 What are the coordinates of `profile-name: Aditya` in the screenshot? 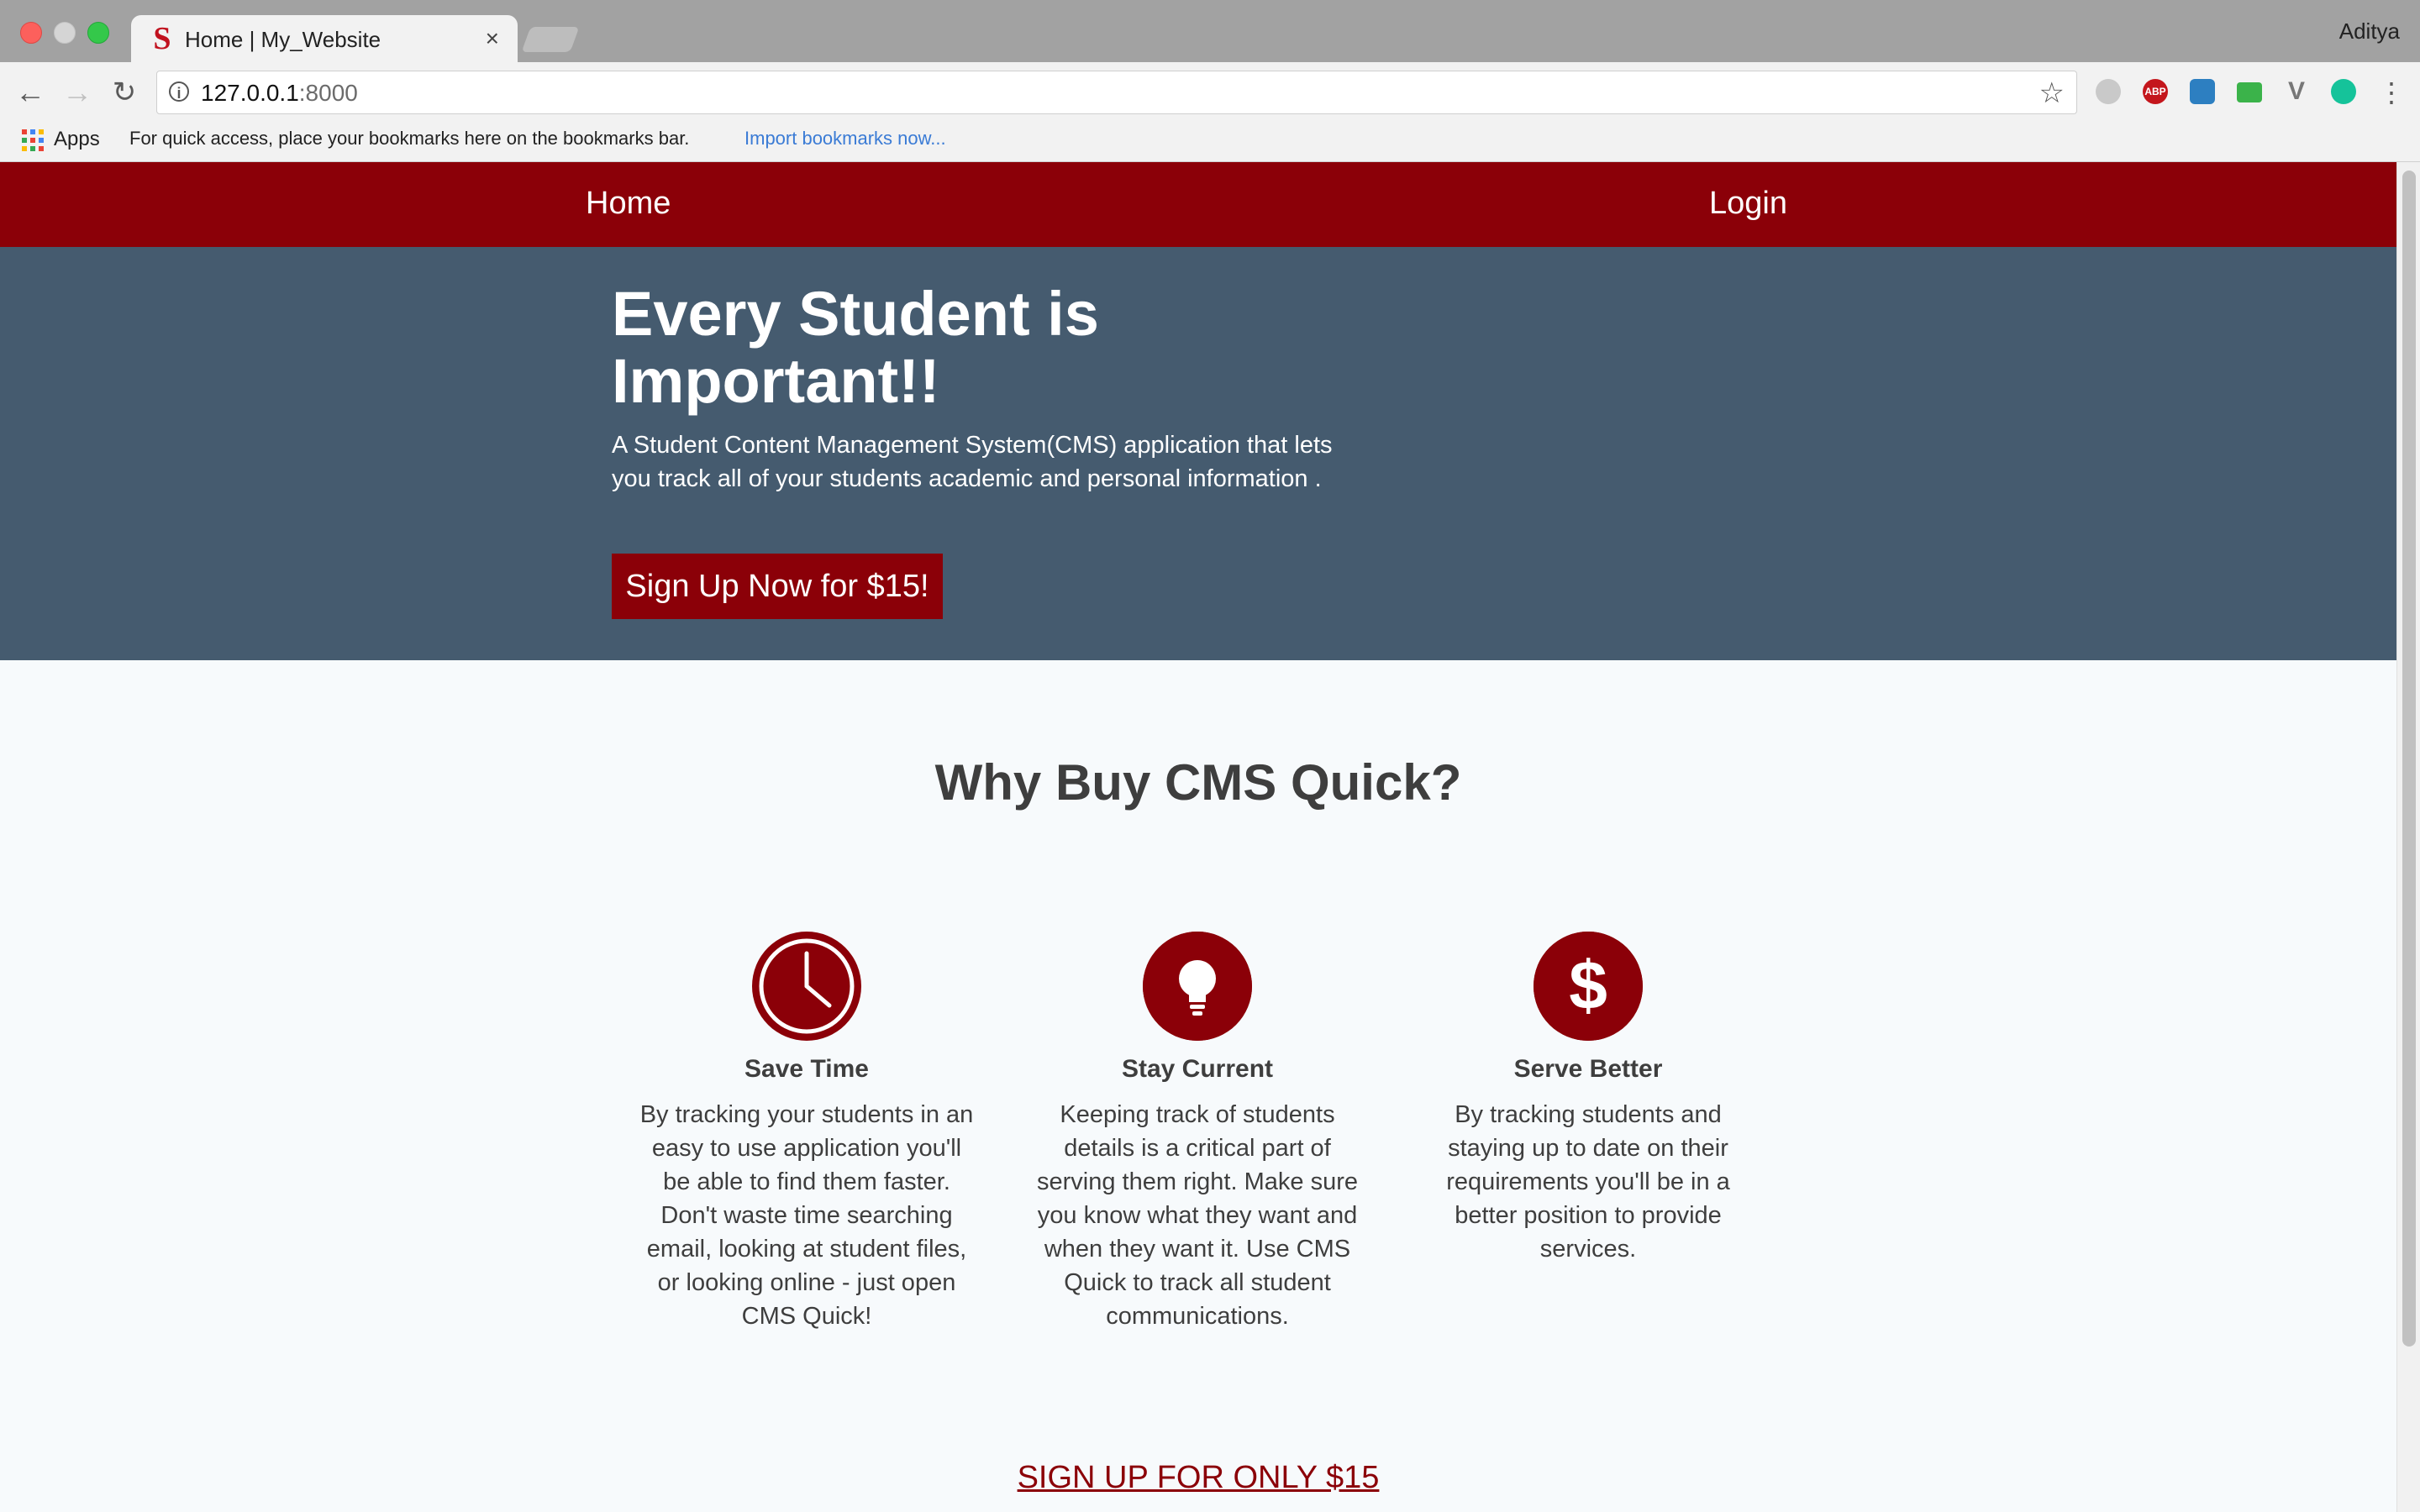 It's located at (2369, 31).